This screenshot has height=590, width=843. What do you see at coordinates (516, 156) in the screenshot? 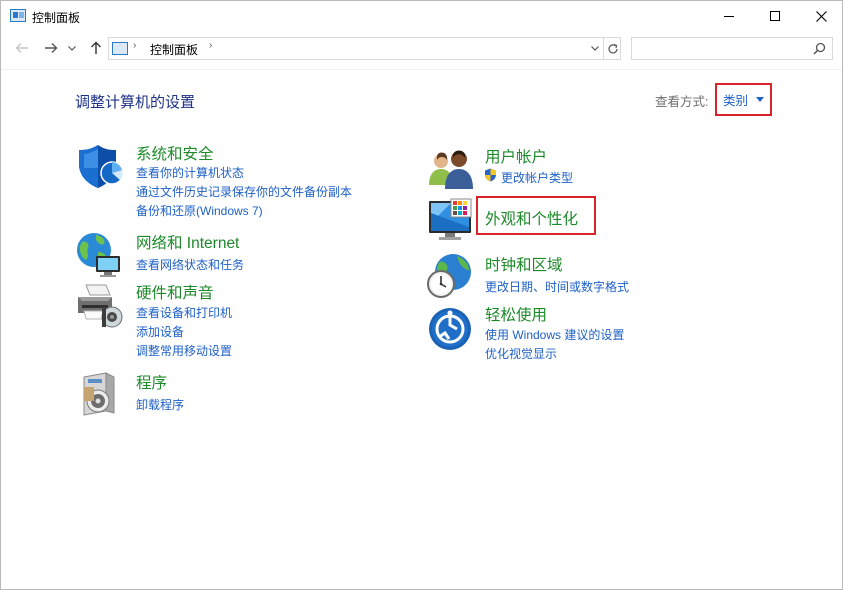
I see `category-user-accounts: 用户帐户` at bounding box center [516, 156].